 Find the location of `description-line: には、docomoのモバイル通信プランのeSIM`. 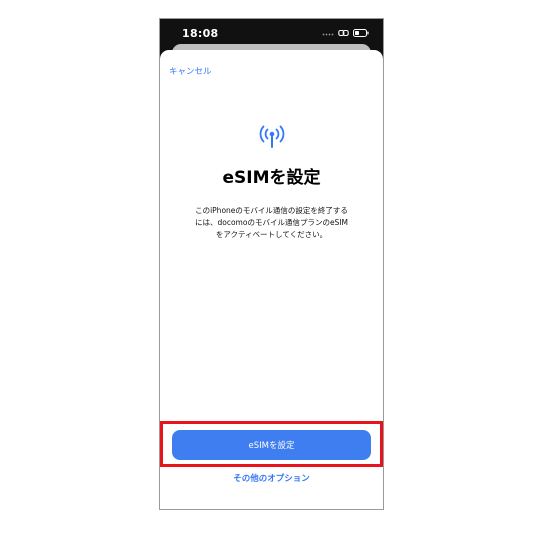

description-line: には、docomoのモバイル通信プランのeSIM is located at coordinates (271, 222).